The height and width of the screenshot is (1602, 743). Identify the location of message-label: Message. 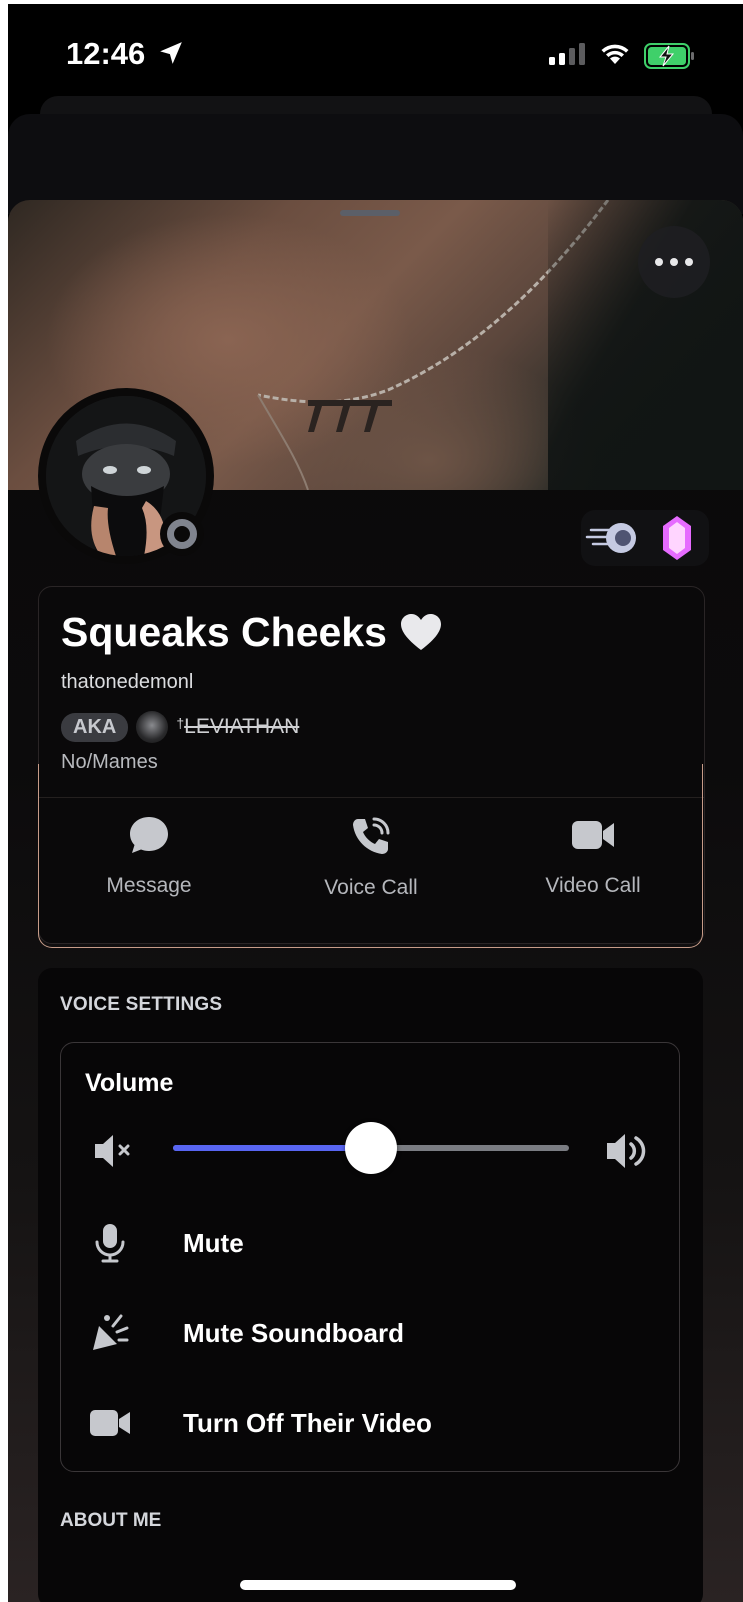
(149, 885).